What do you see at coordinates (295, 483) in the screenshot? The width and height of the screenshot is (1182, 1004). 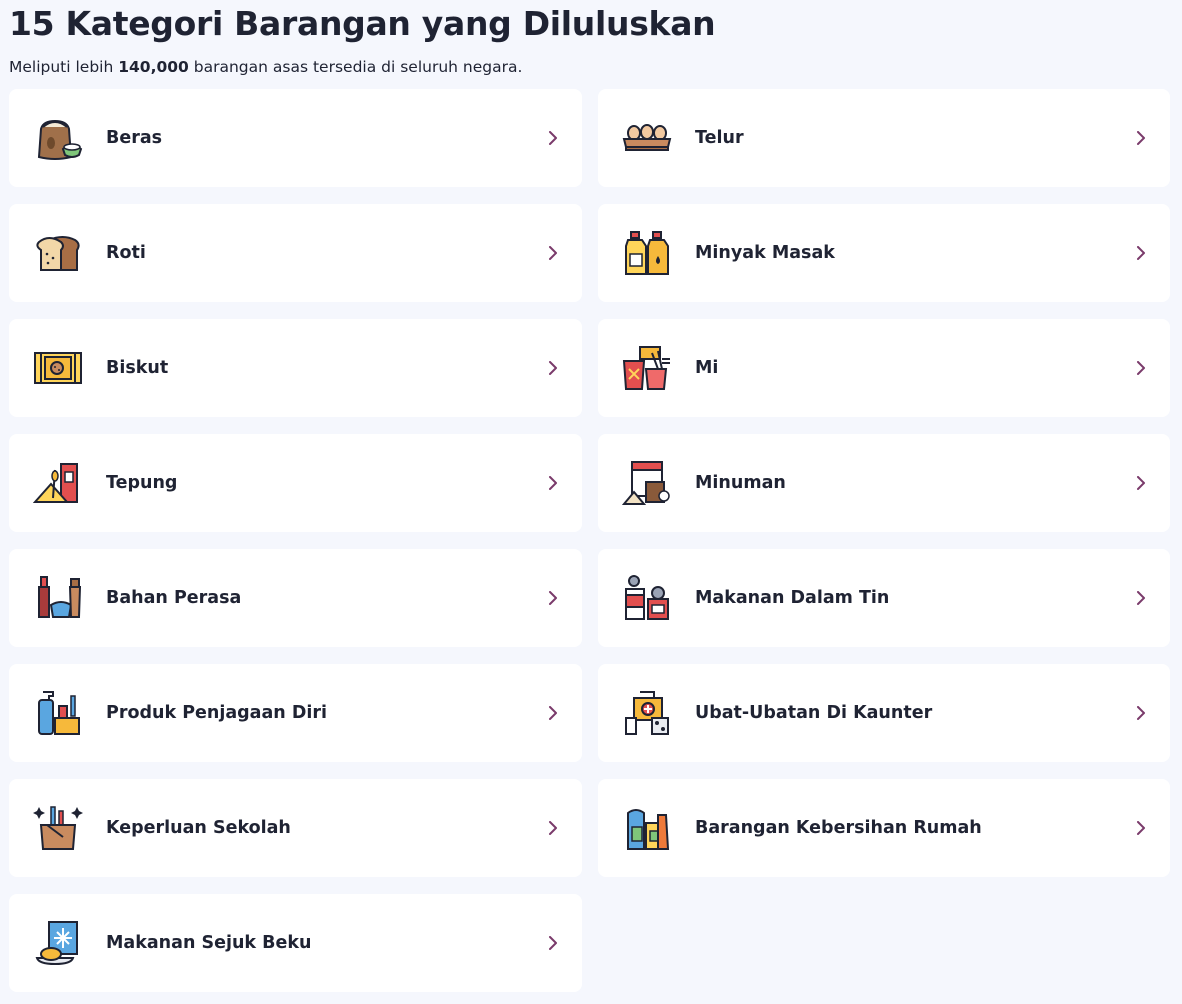 I see `category-card-tepung: Tepung` at bounding box center [295, 483].